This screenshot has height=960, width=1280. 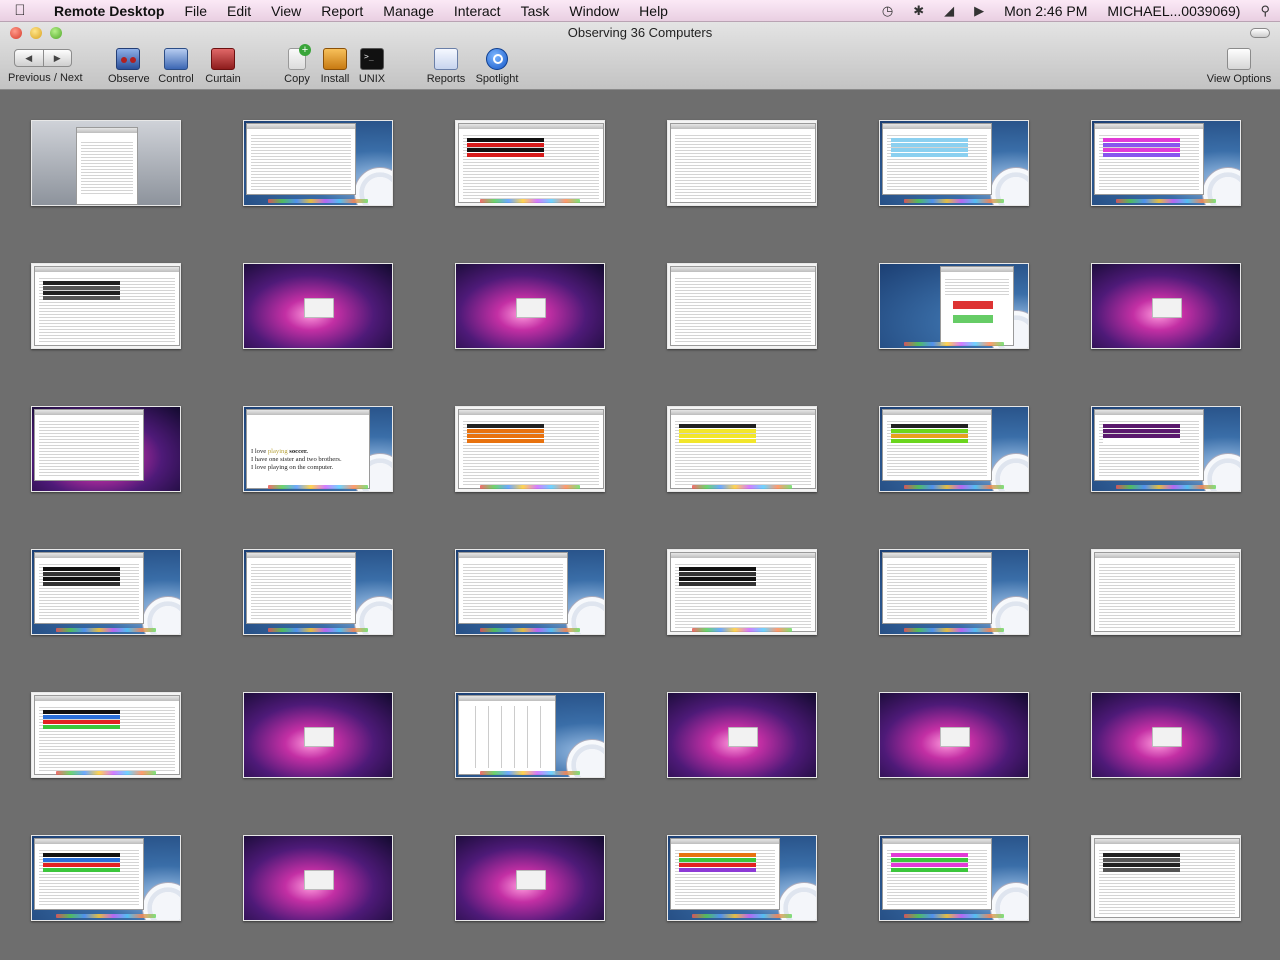 What do you see at coordinates (977, 306) in the screenshot?
I see `browser-window` at bounding box center [977, 306].